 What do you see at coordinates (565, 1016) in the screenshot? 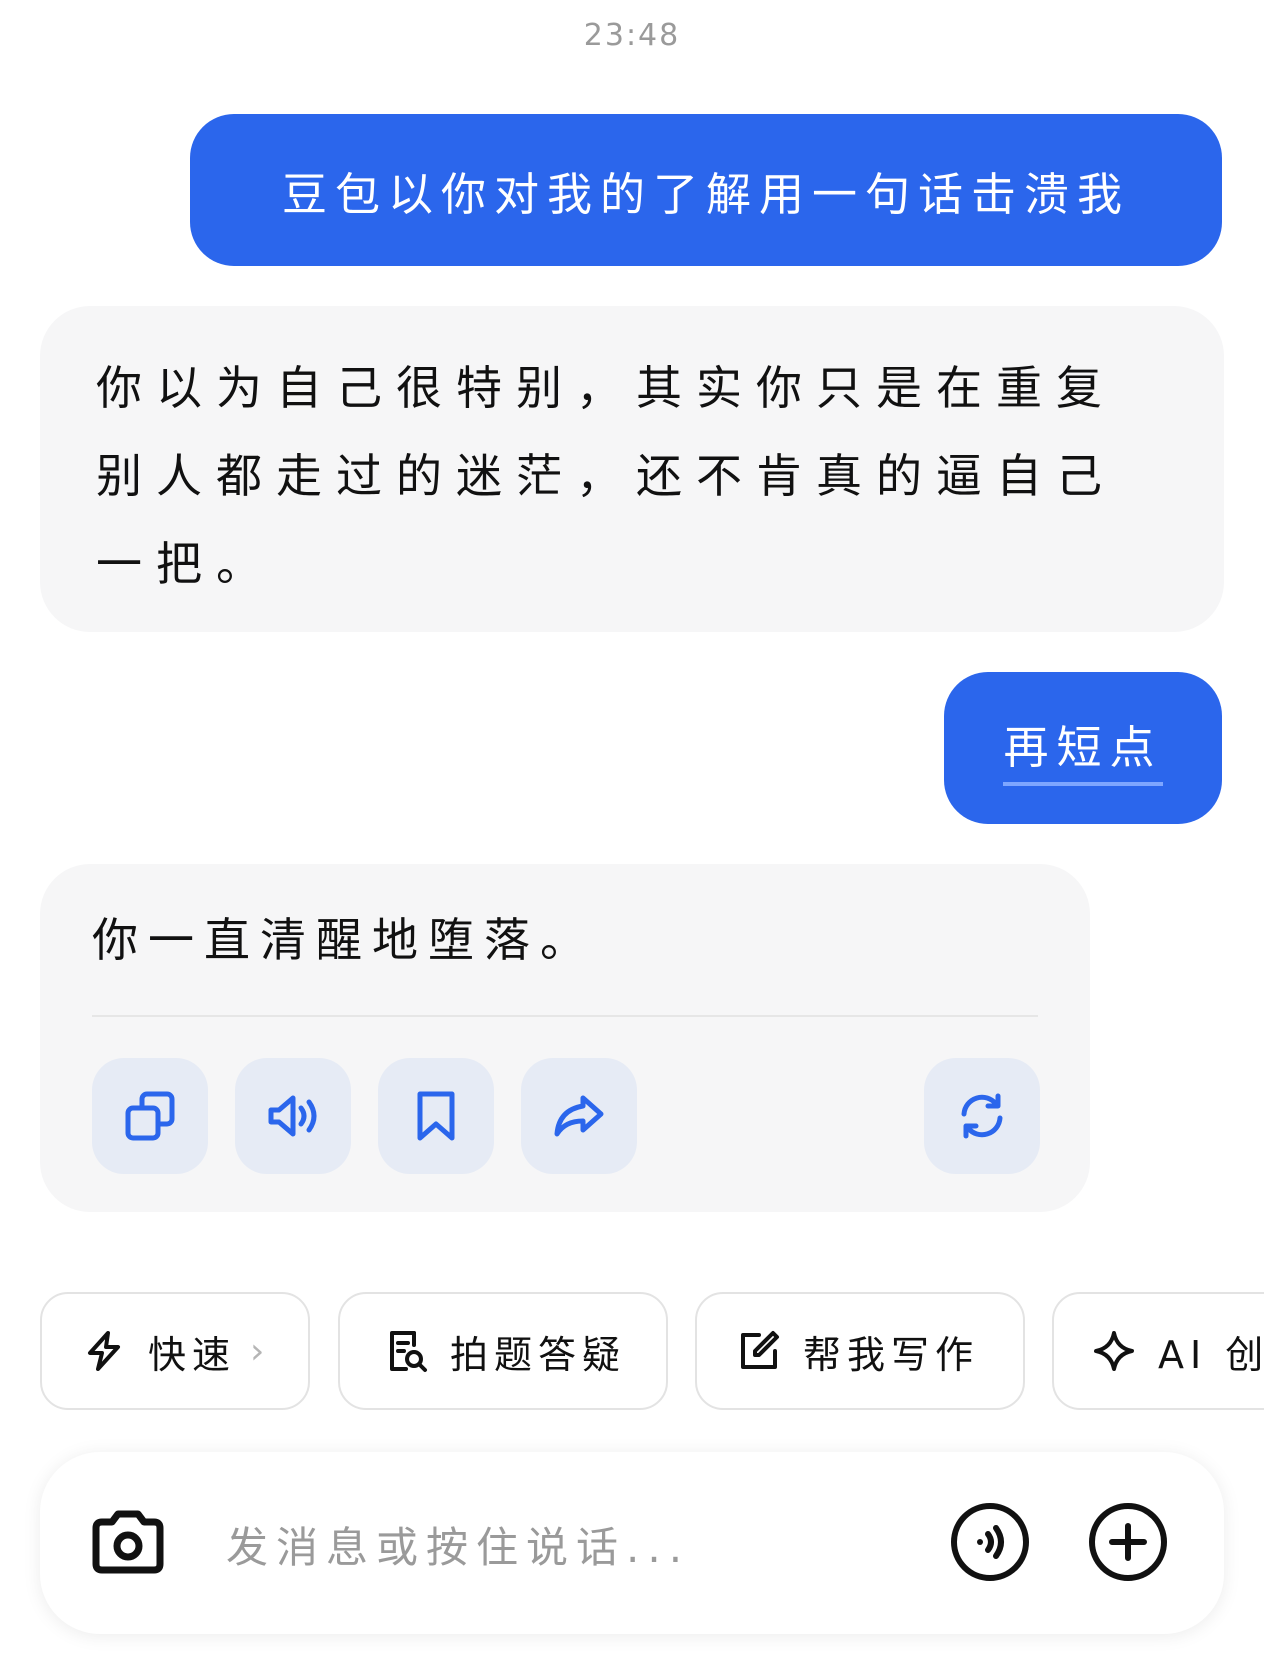
I see `message-divider` at bounding box center [565, 1016].